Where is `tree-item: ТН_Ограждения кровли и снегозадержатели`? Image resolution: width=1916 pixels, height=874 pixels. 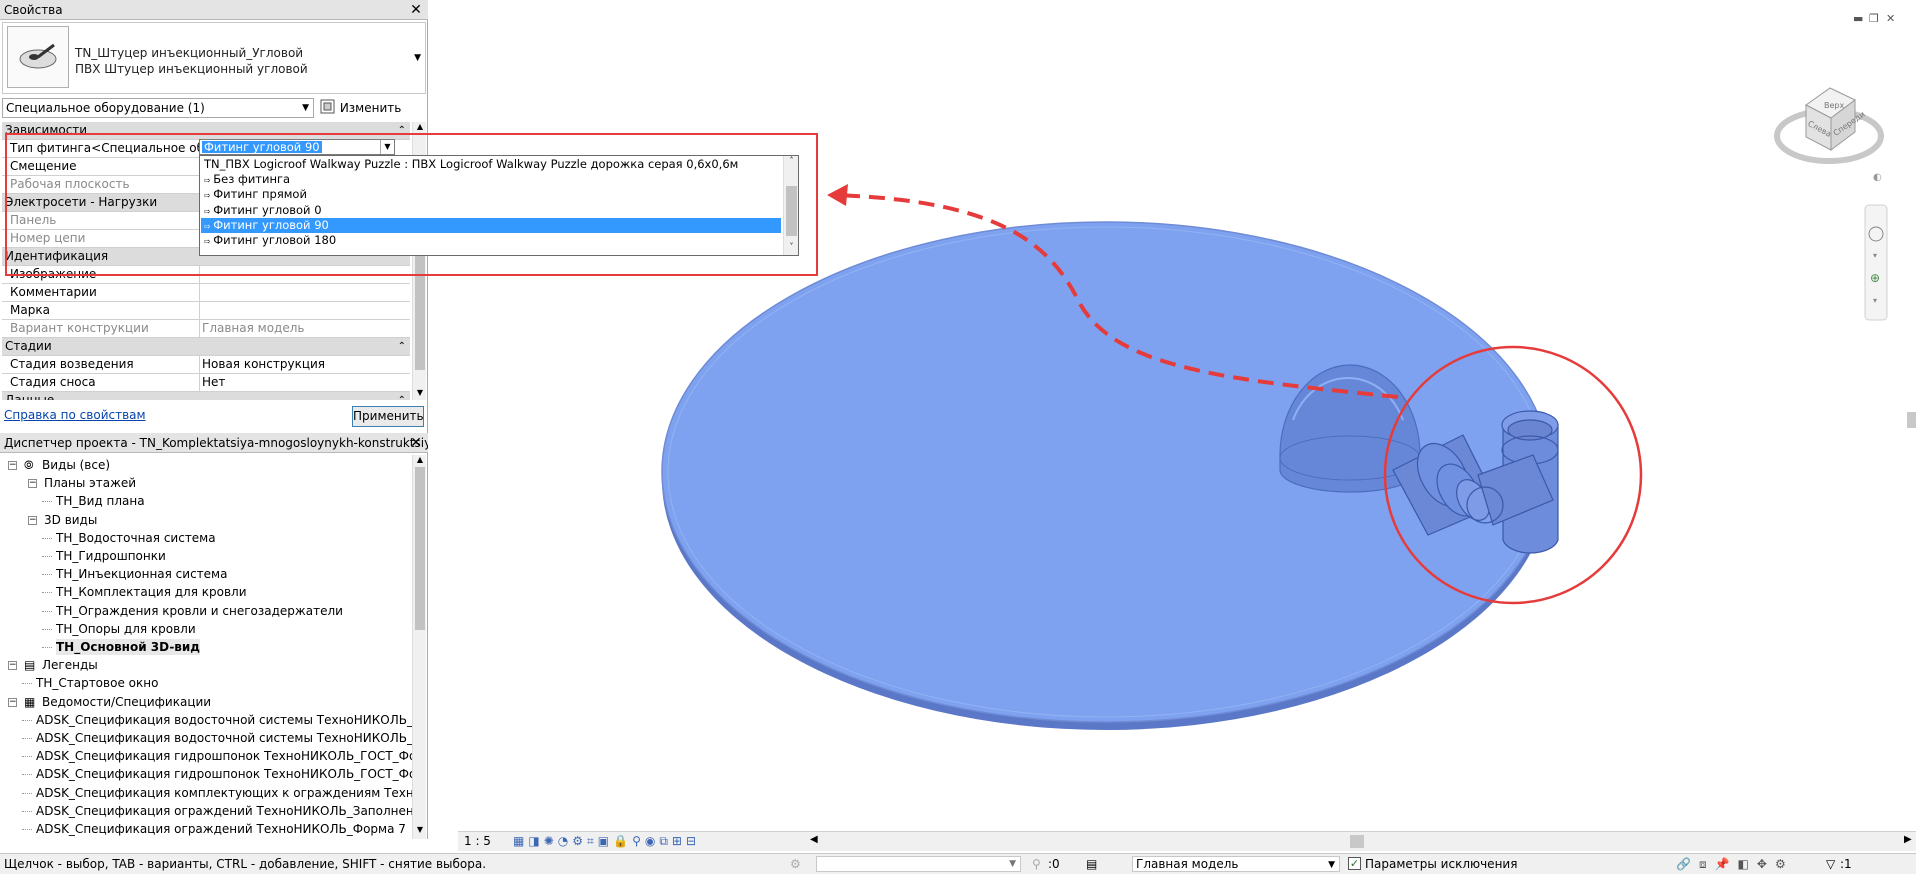 tree-item: ТН_Ограждения кровли и снегозадержатели is located at coordinates (199, 611).